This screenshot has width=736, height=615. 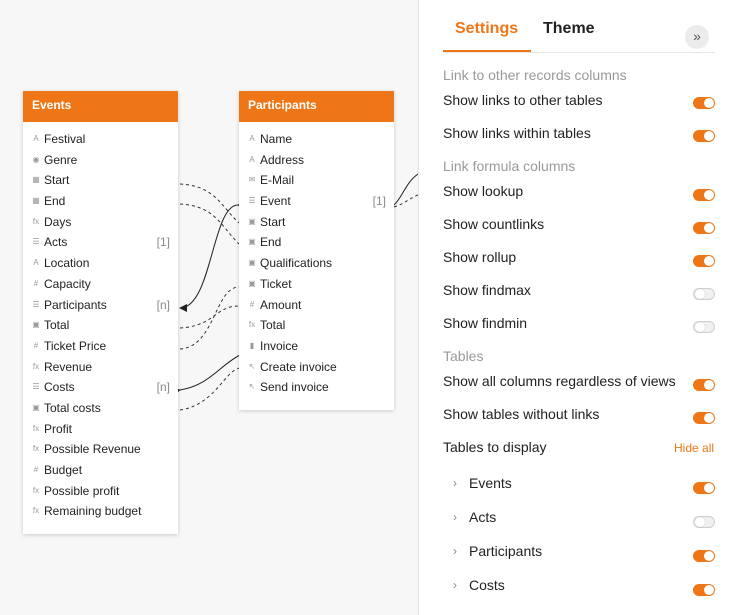 I want to click on field-label: Genre, so click(x=61, y=159).